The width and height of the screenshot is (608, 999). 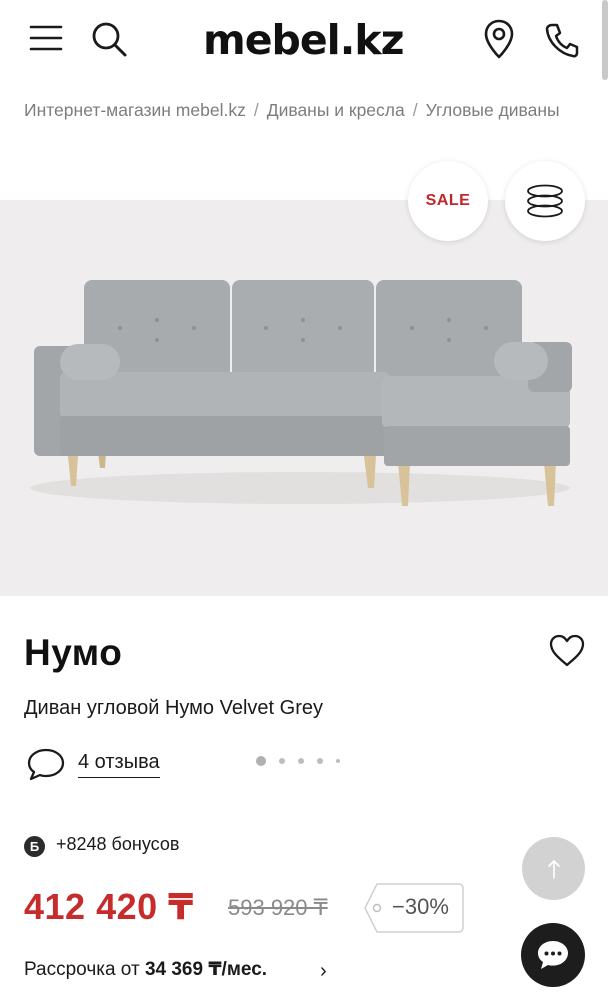 I want to click on pagination-dot-active, so click(x=261, y=761).